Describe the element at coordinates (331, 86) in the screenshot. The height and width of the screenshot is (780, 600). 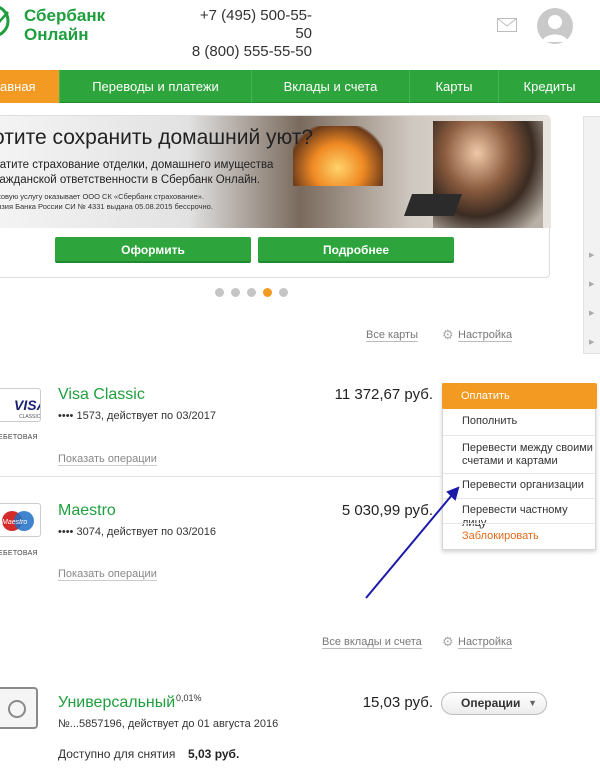
I see `nav-item-deposits: Вклады и счета` at that location.